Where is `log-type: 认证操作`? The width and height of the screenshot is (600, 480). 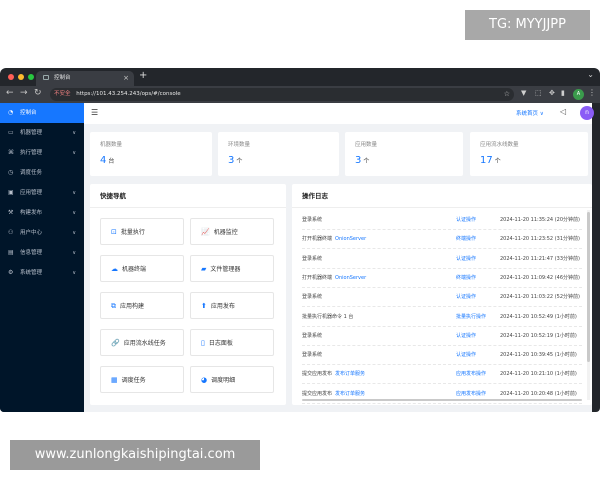 log-type: 认证操作 is located at coordinates (466, 335).